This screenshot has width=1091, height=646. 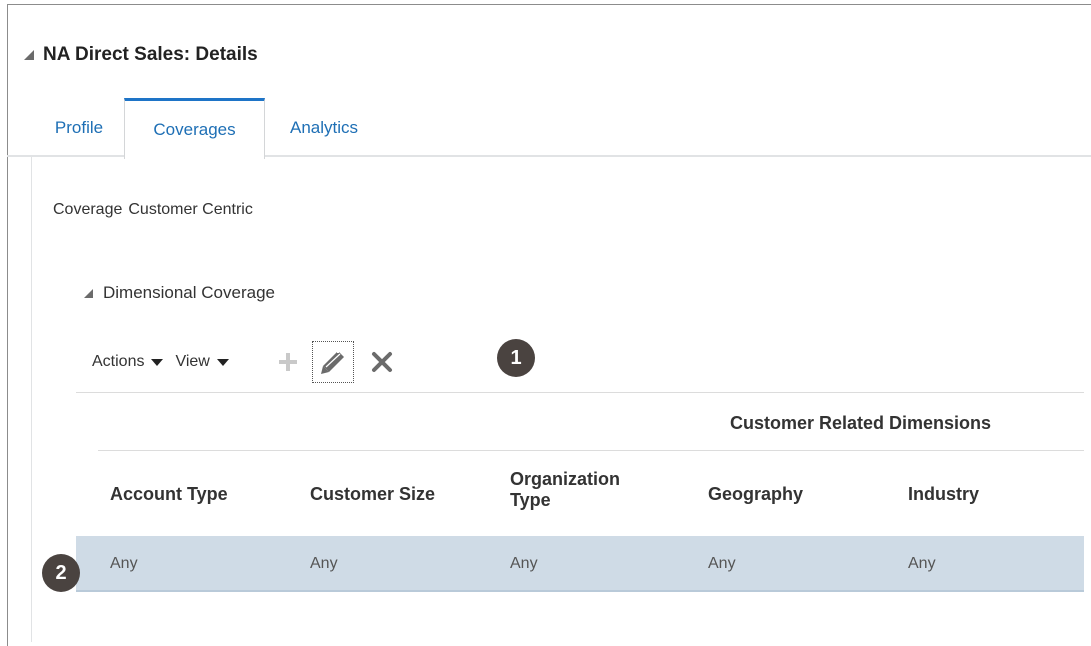 What do you see at coordinates (372, 494) in the screenshot?
I see `column-header-customer-size: Customer Size` at bounding box center [372, 494].